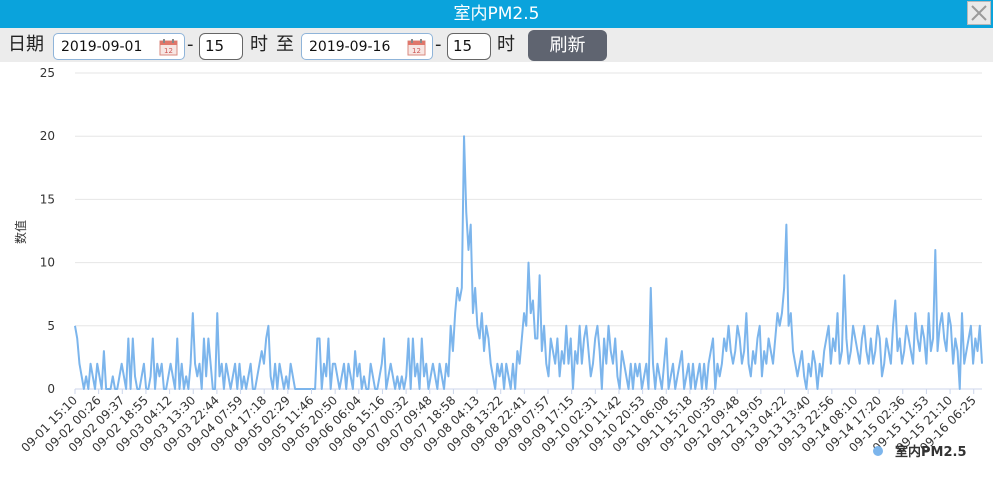 The height and width of the screenshot is (481, 993). What do you see at coordinates (47, 73) in the screenshot?
I see `y-tick-label: 25` at bounding box center [47, 73].